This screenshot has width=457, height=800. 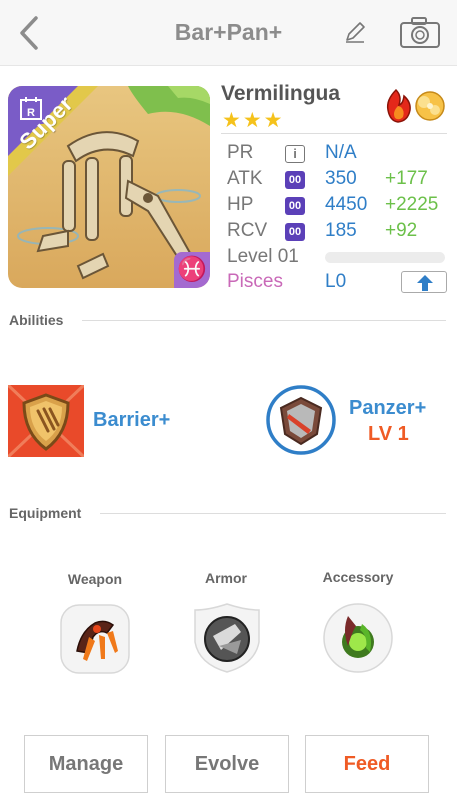 What do you see at coordinates (412, 204) in the screenshot?
I see `hp-bonus: +2225` at bounding box center [412, 204].